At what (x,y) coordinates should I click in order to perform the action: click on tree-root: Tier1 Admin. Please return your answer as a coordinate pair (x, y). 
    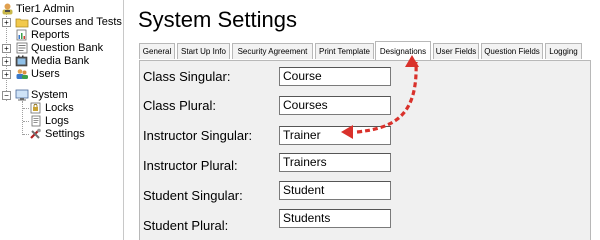
    Looking at the image, I should click on (61, 9).